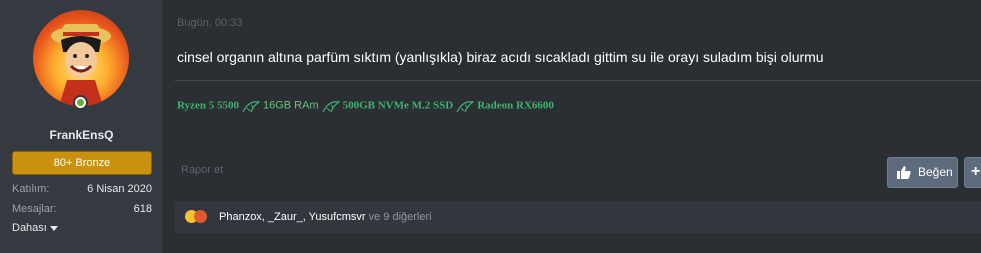 The width and height of the screenshot is (981, 253). What do you see at coordinates (82, 191) in the screenshot?
I see `stat-joined: Katılım: 6 Nisan 2020` at bounding box center [82, 191].